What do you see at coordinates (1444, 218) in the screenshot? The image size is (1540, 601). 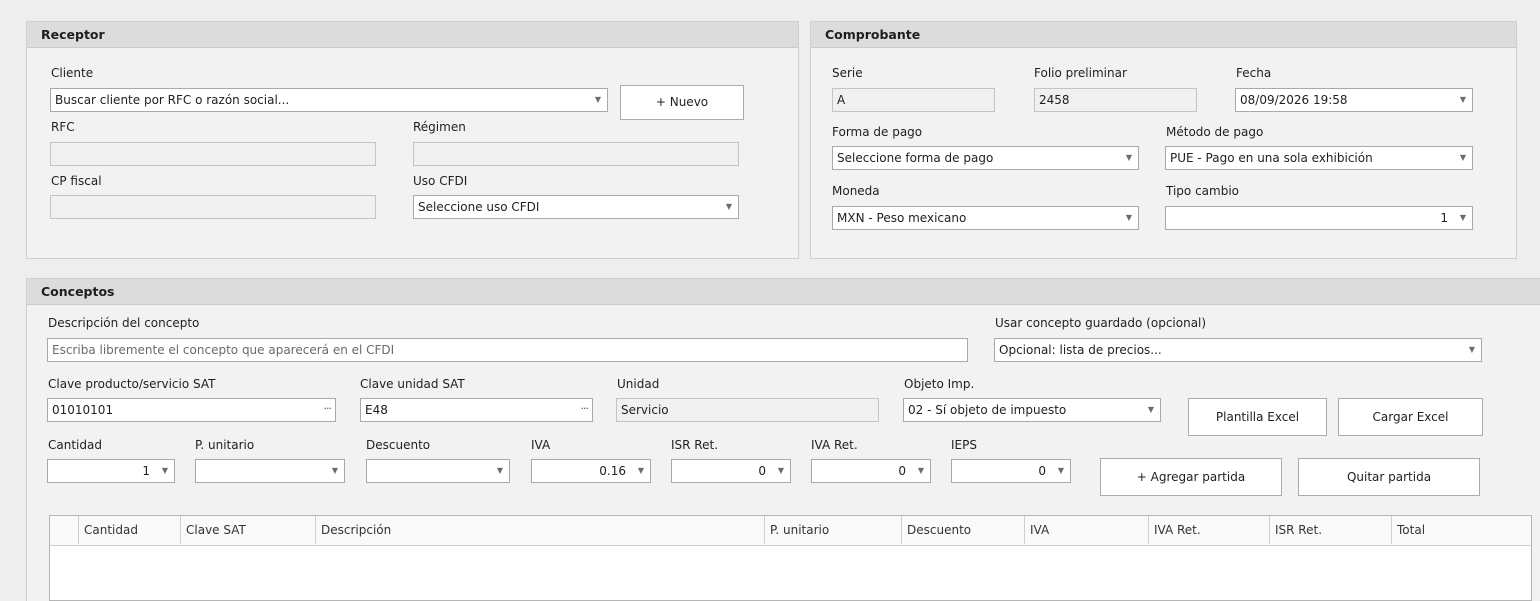 I see `tipo-cambio-value: 1` at bounding box center [1444, 218].